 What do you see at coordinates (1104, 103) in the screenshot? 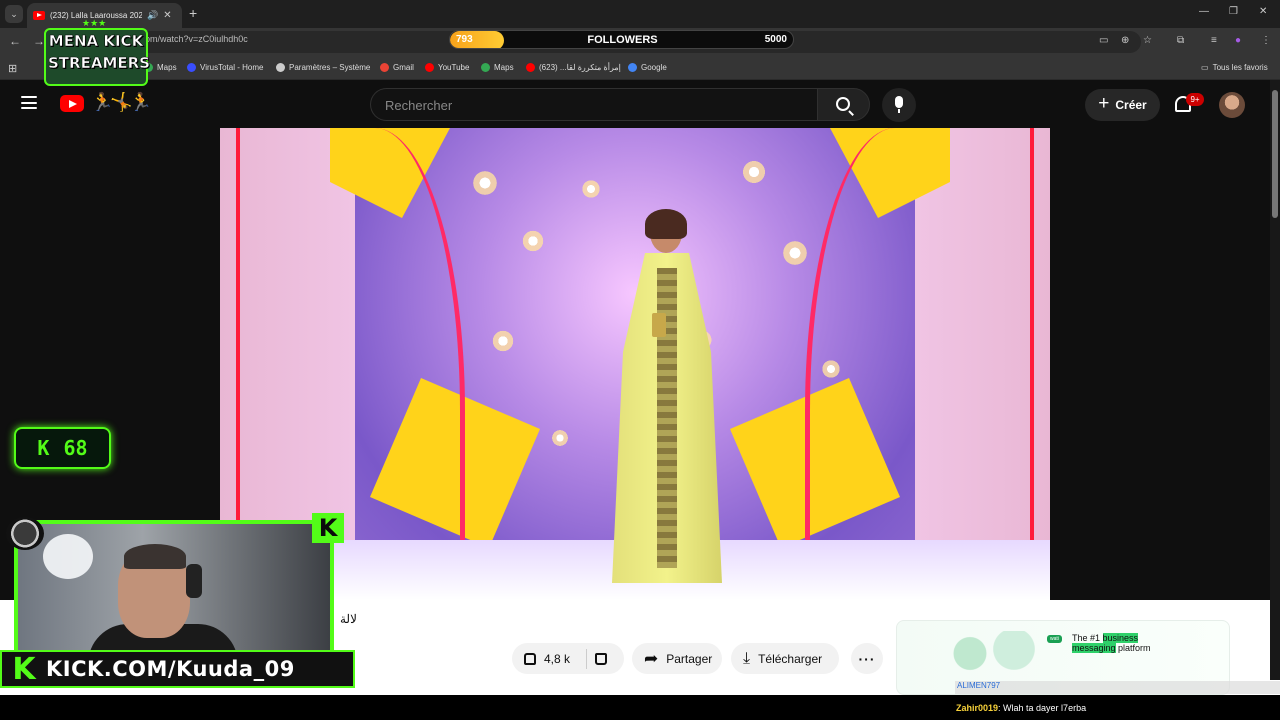
I see `plus-icon: +` at bounding box center [1104, 103].